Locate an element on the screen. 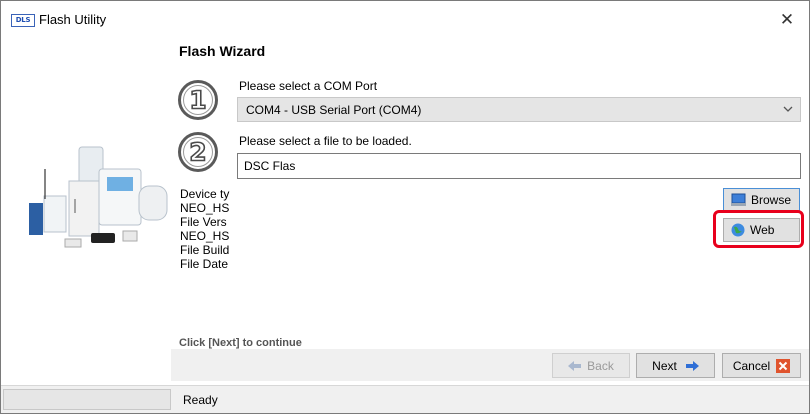 The width and height of the screenshot is (810, 414). web-button-highlight is located at coordinates (758, 229).